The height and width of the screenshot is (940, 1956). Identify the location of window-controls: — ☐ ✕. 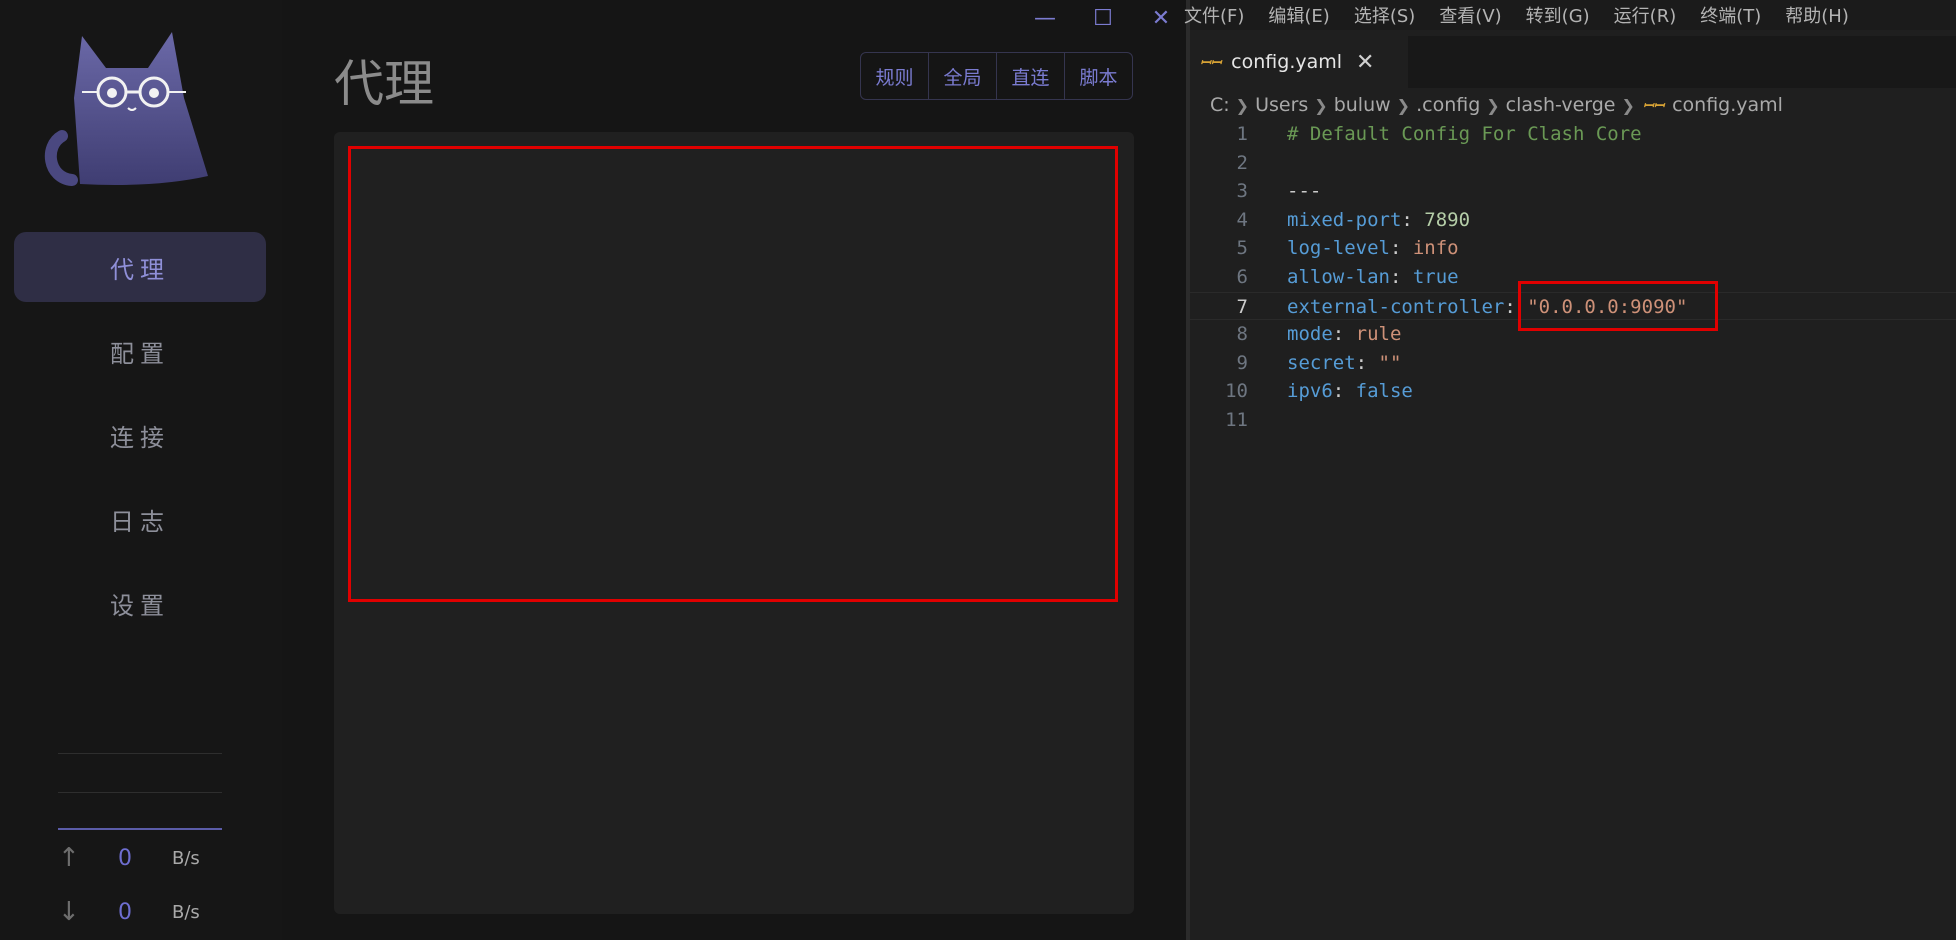
(1103, 18).